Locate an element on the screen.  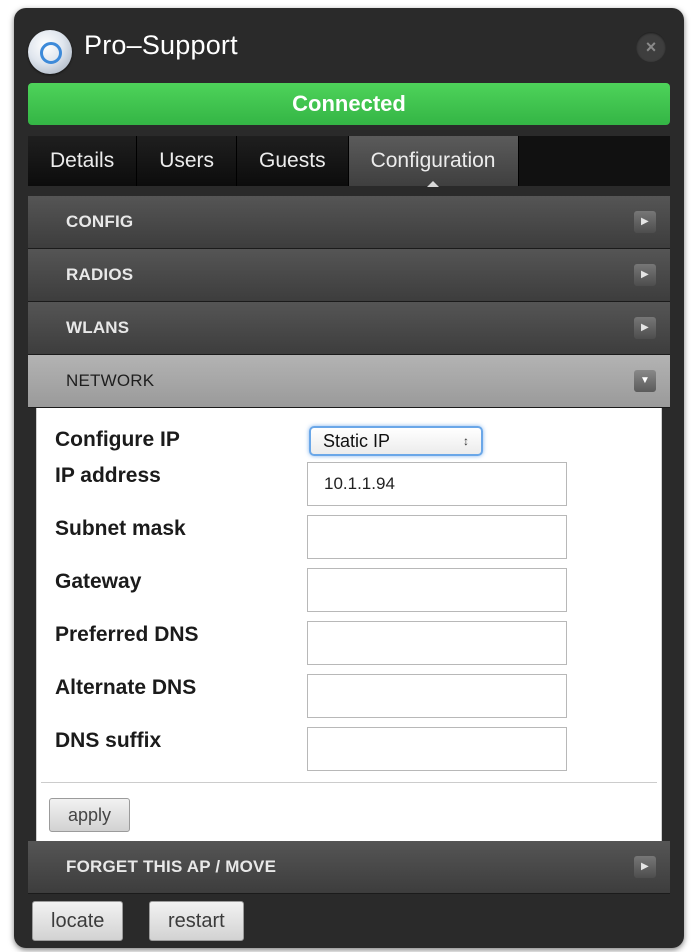
section-forget-ap-label: FORGET THIS AP / MOVE is located at coordinates (171, 866).